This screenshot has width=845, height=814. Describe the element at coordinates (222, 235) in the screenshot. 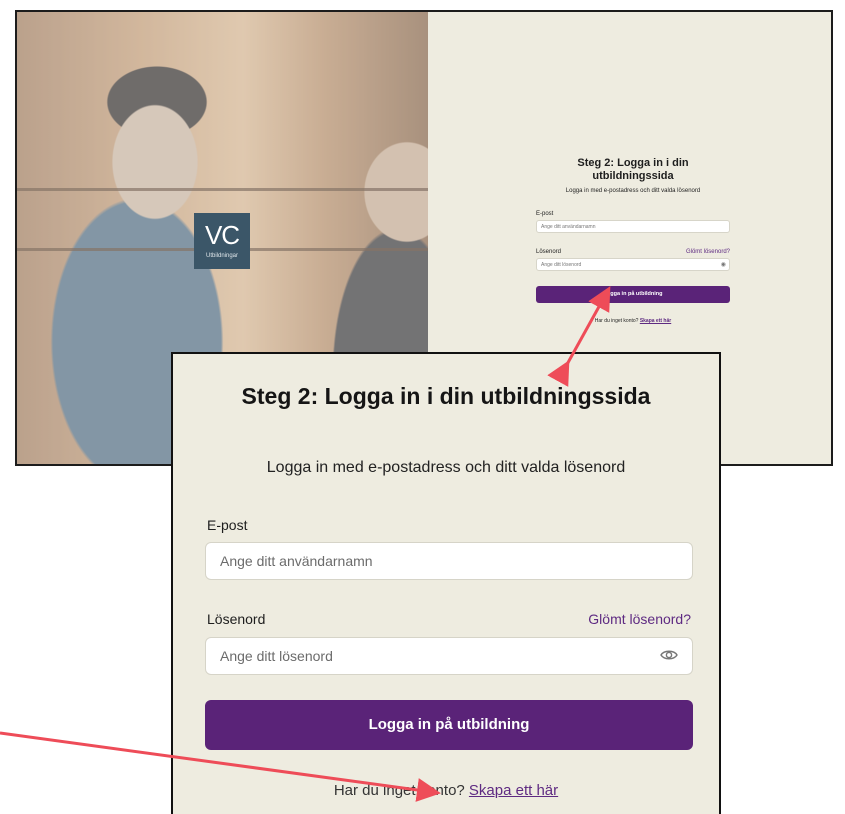

I see `logo-mark: VC` at that location.